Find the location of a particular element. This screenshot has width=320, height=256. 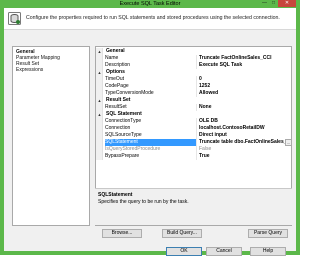

property-value: Truncate table dbo.FactOnlineSales_SSIS is located at coordinates (241, 142).